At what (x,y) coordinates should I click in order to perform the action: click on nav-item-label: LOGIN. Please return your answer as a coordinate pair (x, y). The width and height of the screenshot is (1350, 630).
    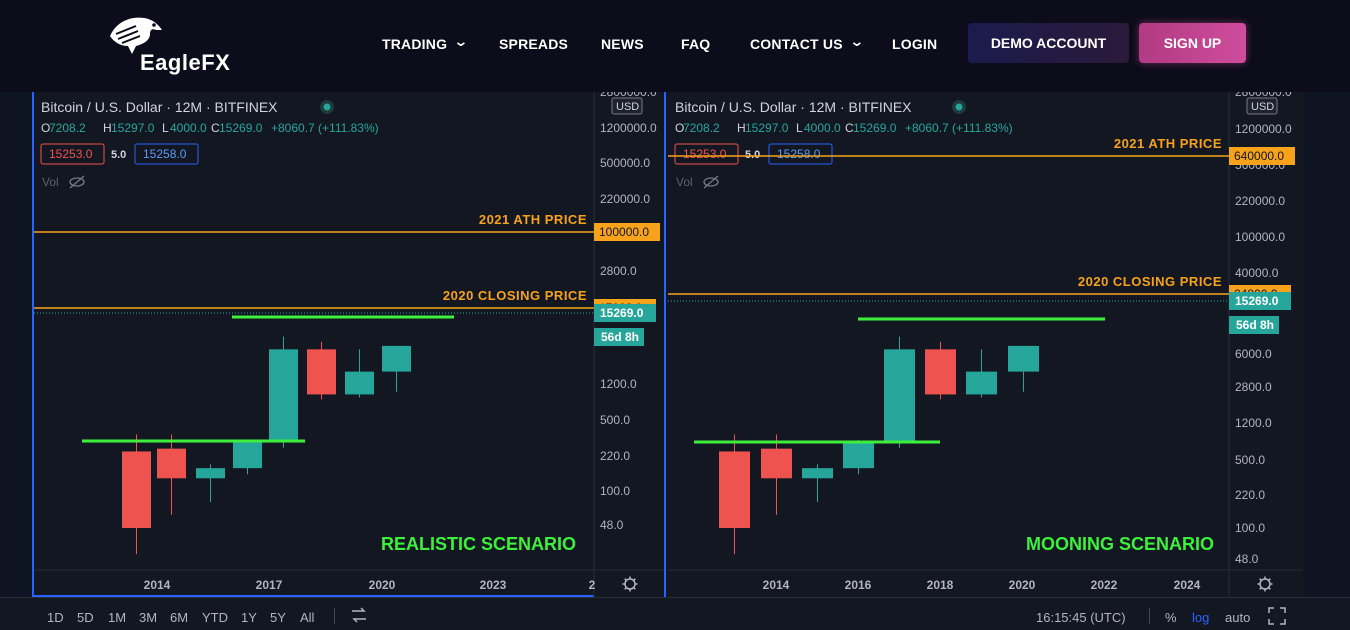
    Looking at the image, I should click on (915, 44).